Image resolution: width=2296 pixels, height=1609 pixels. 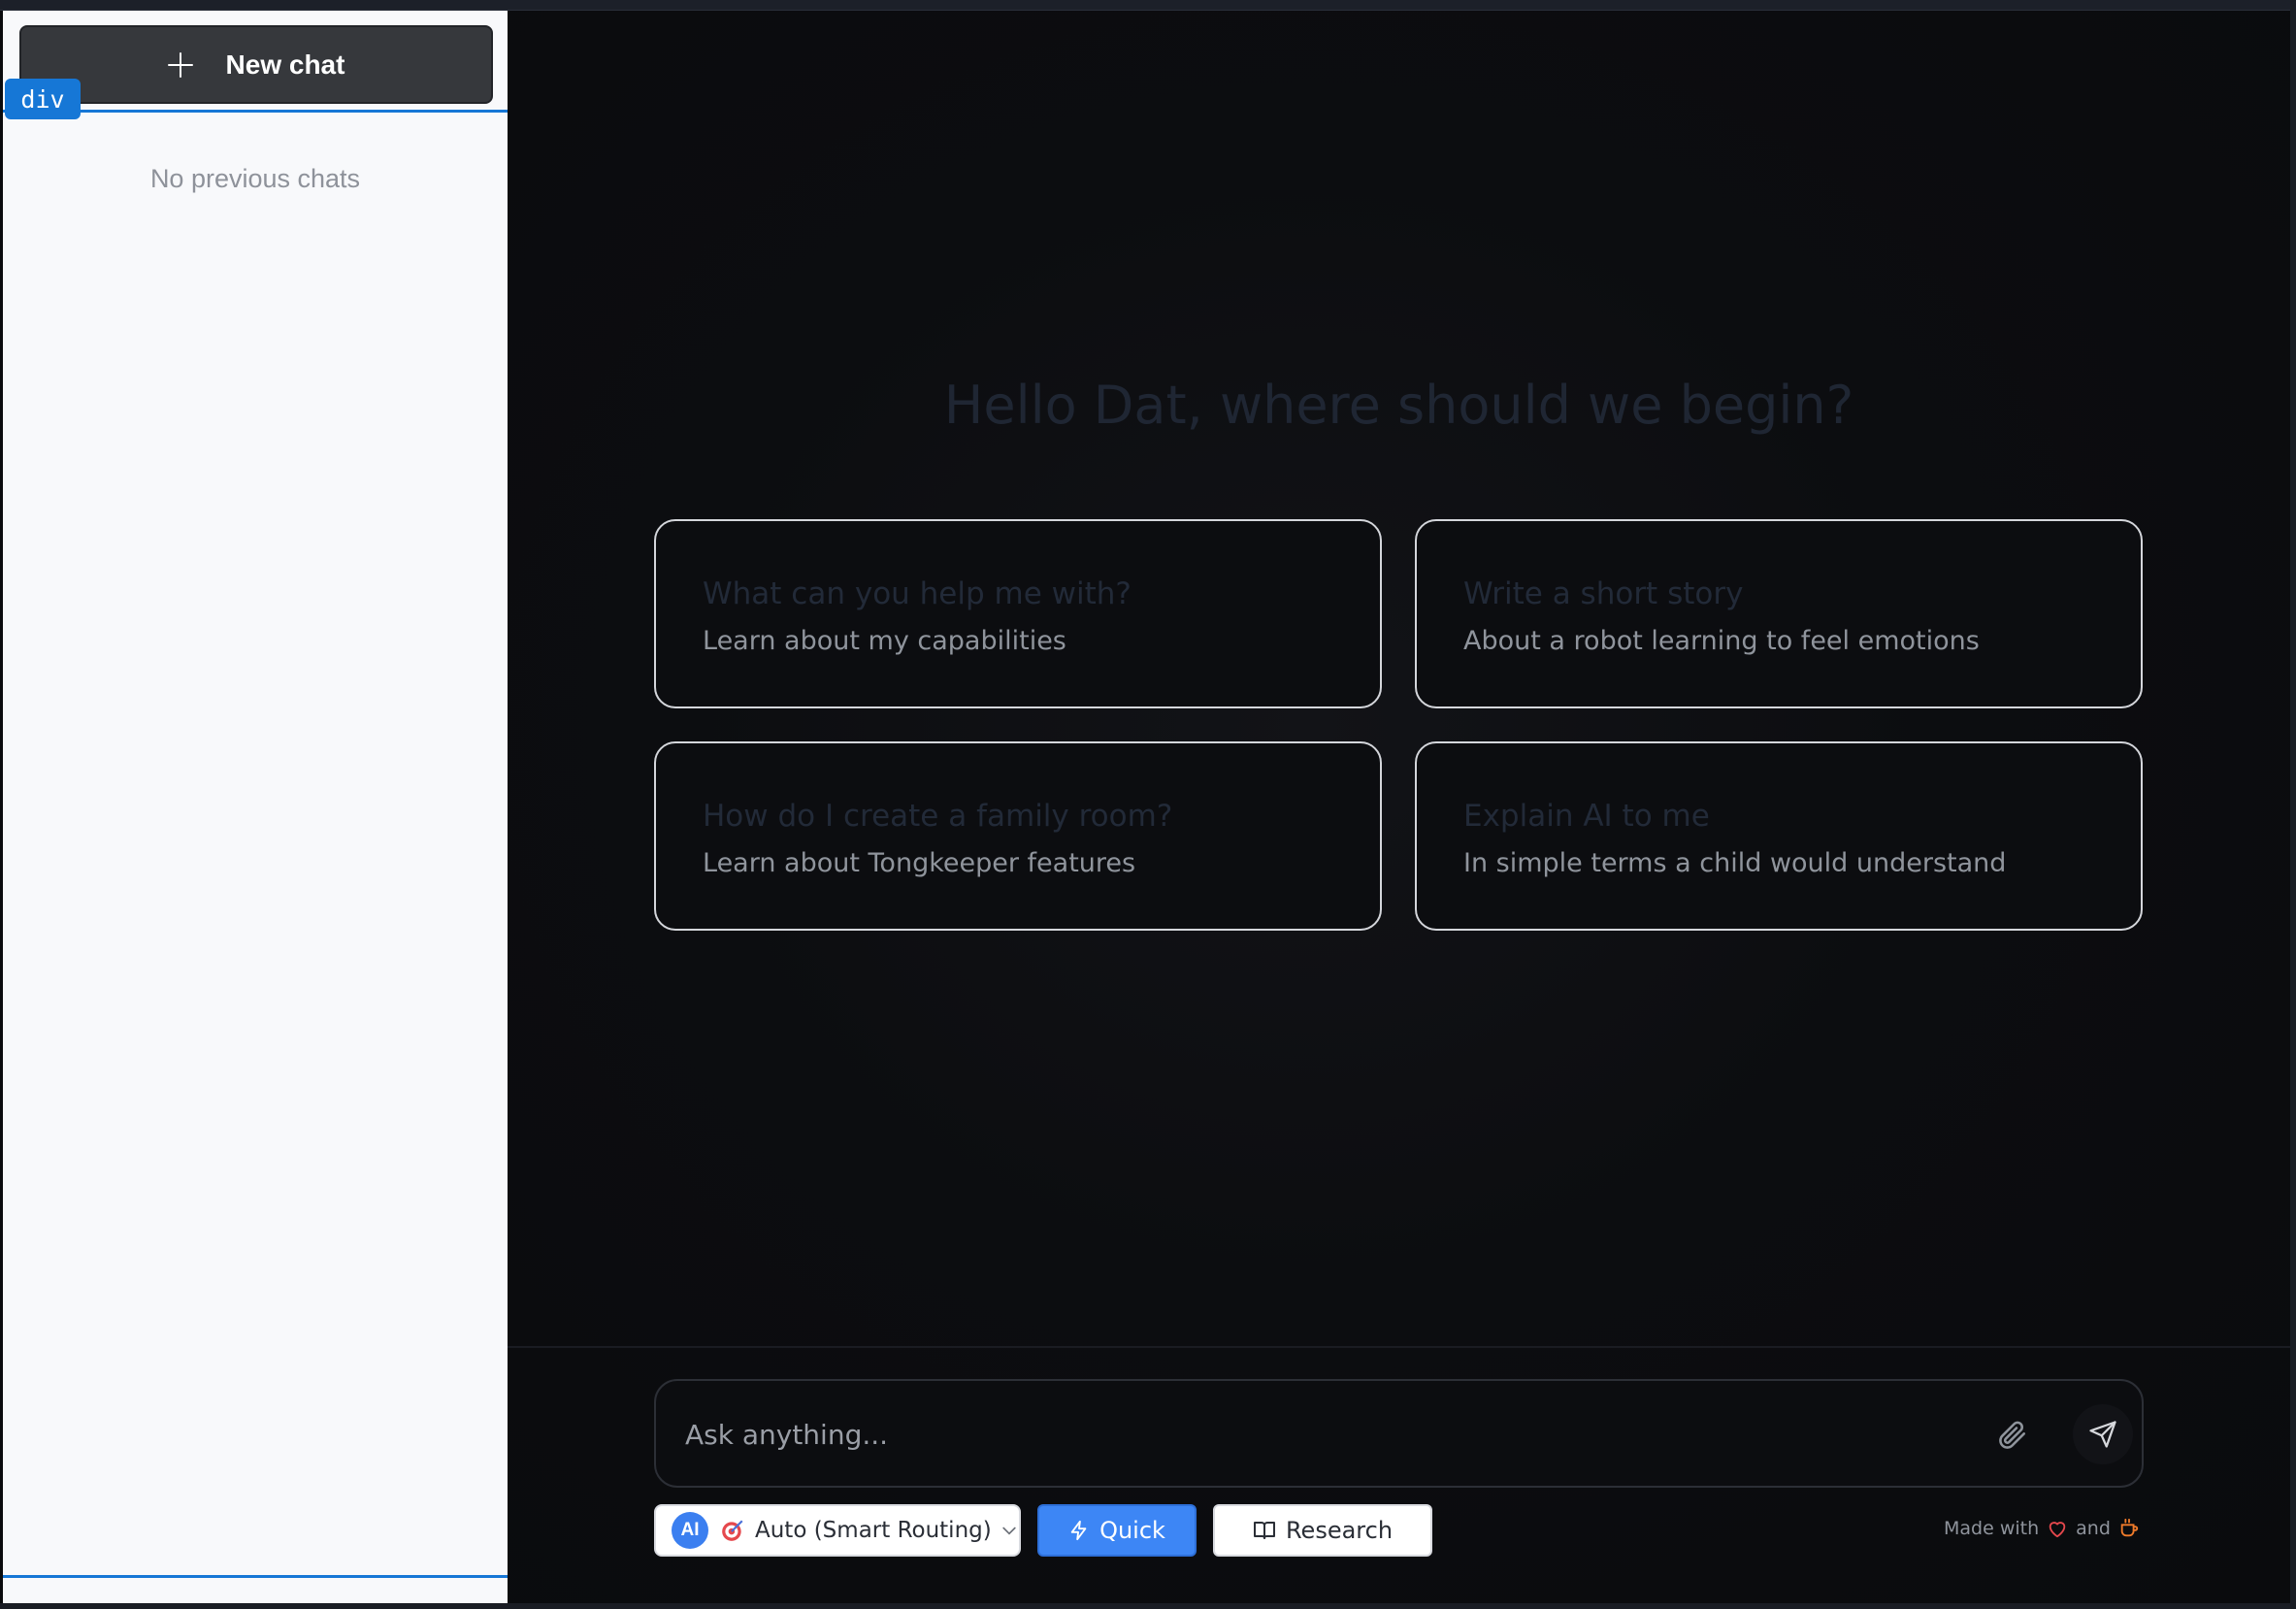 I want to click on model-select: AI Auto (Smart Routing), so click(x=837, y=1530).